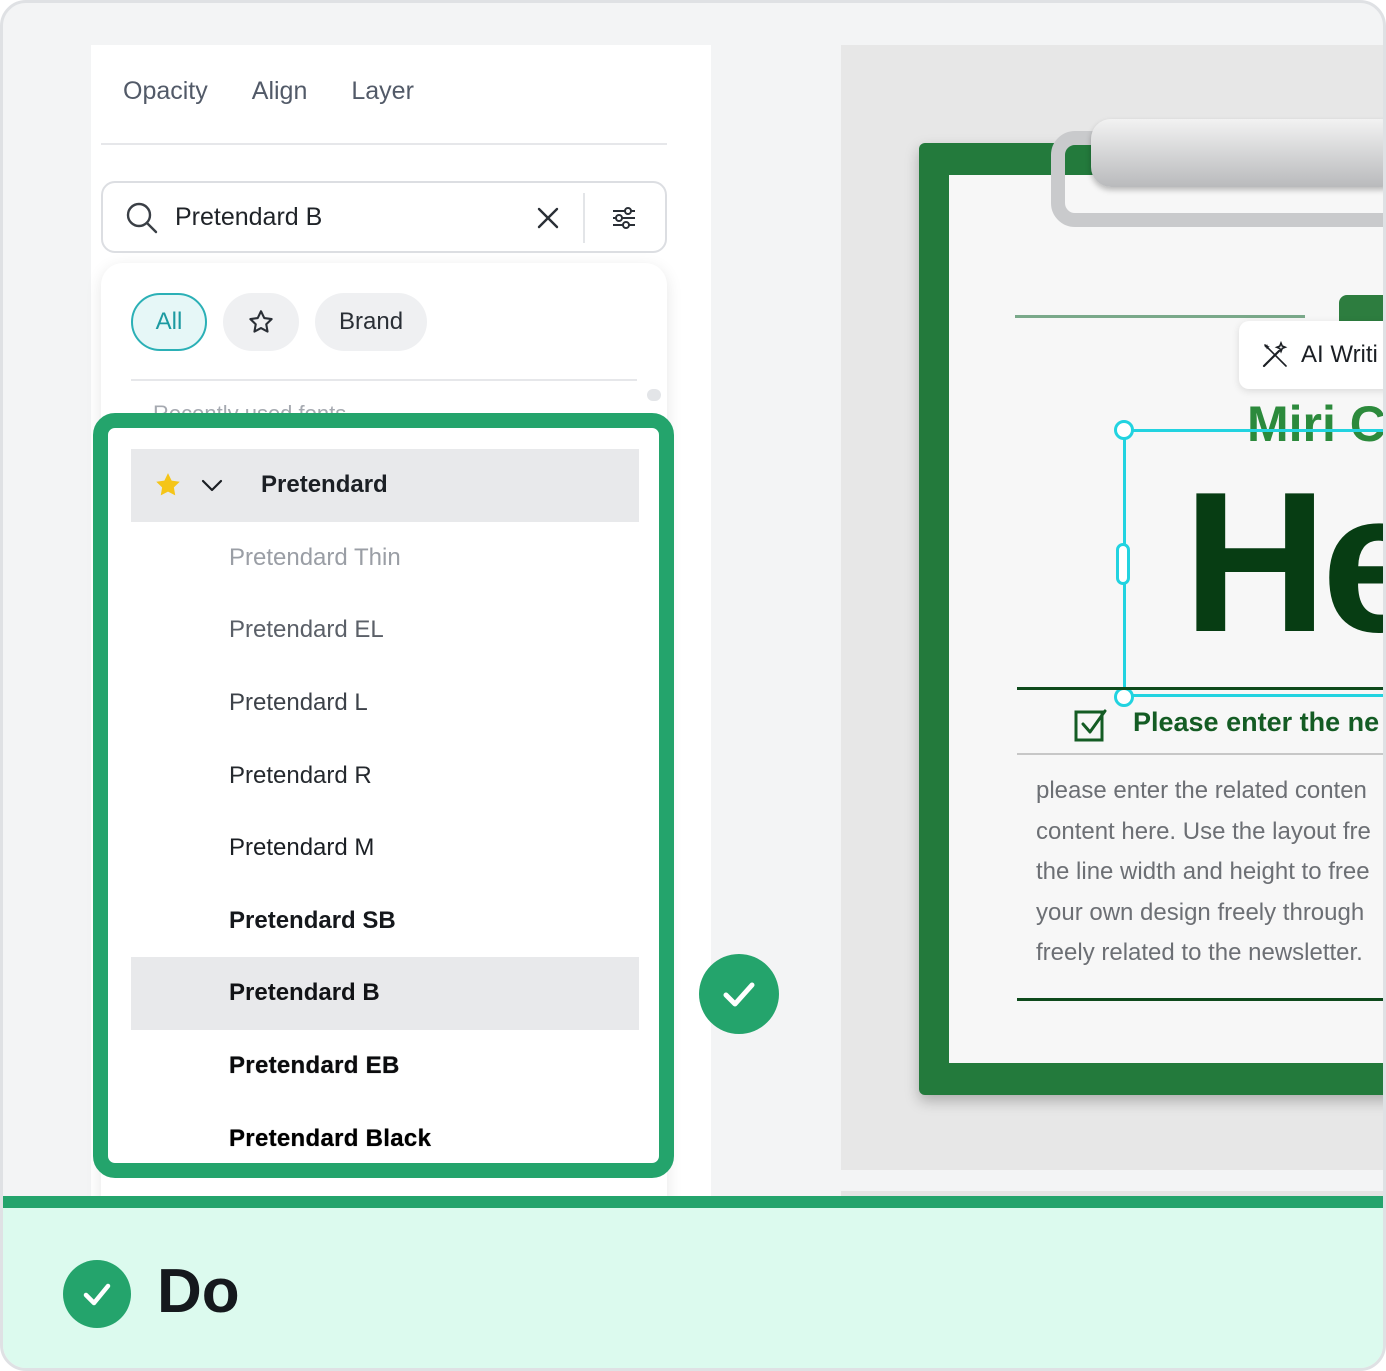  I want to click on font-option-label: Pretendard EB, so click(314, 1066).